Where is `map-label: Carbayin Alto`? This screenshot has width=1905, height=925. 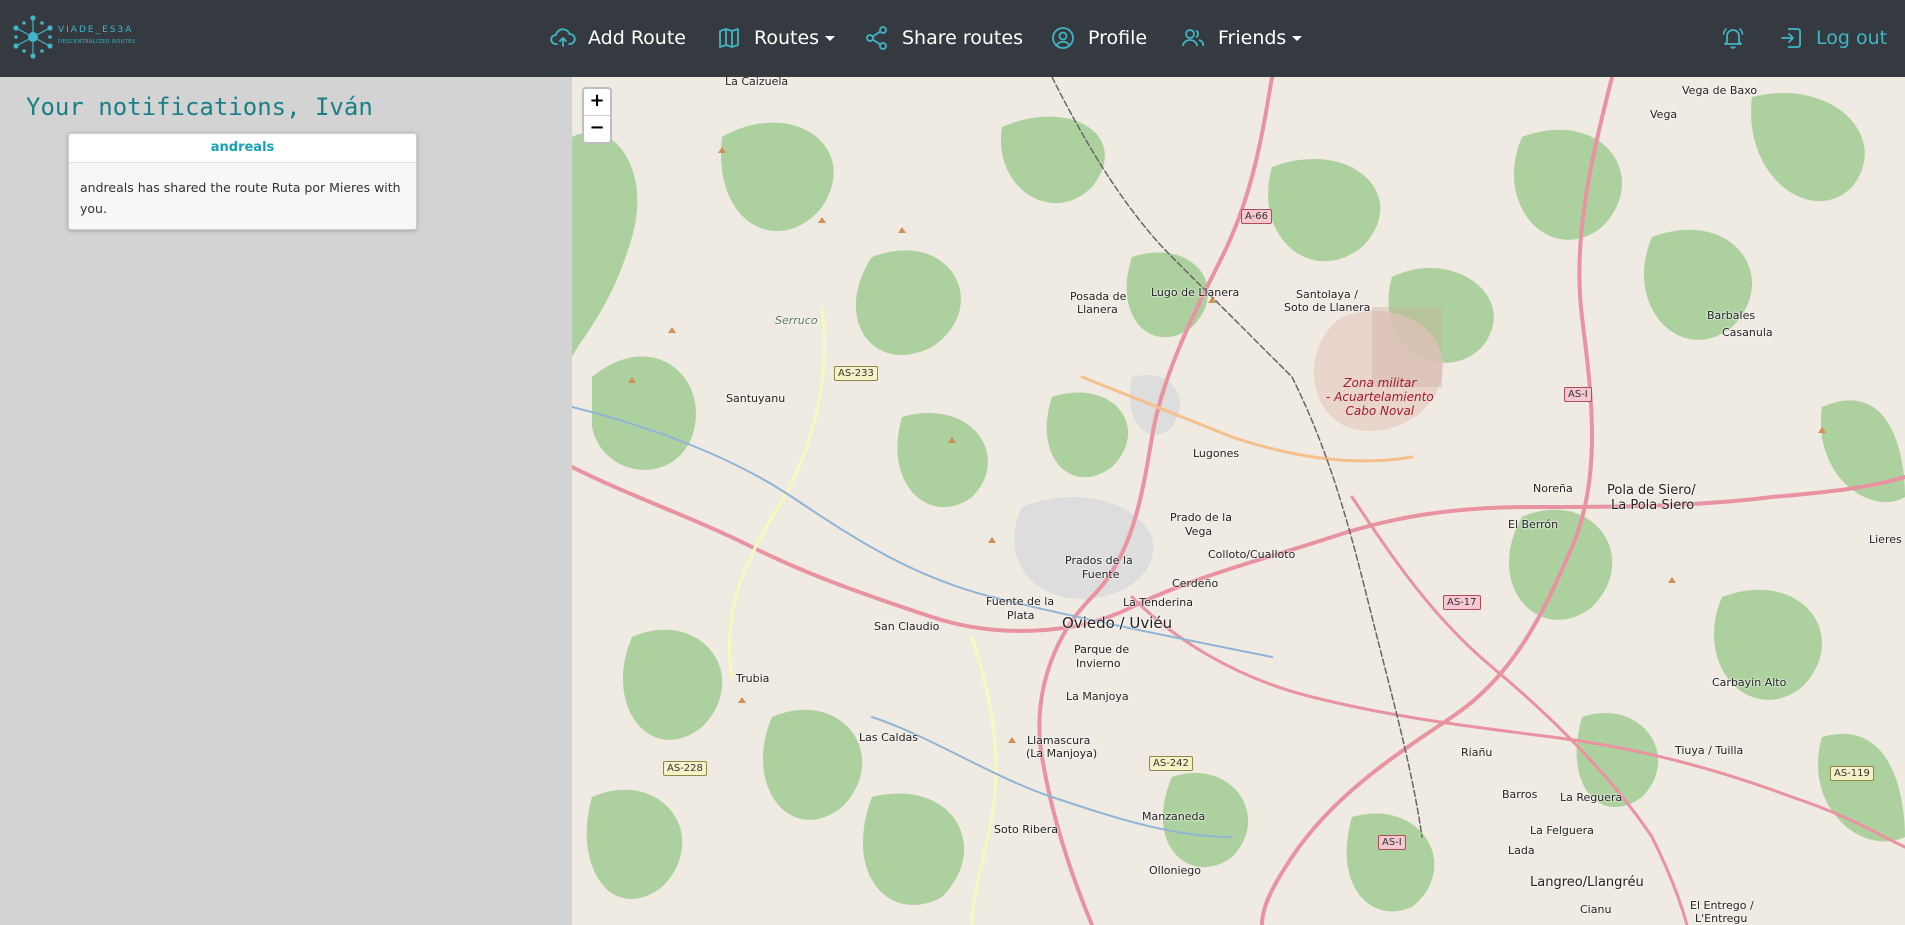 map-label: Carbayin Alto is located at coordinates (1749, 682).